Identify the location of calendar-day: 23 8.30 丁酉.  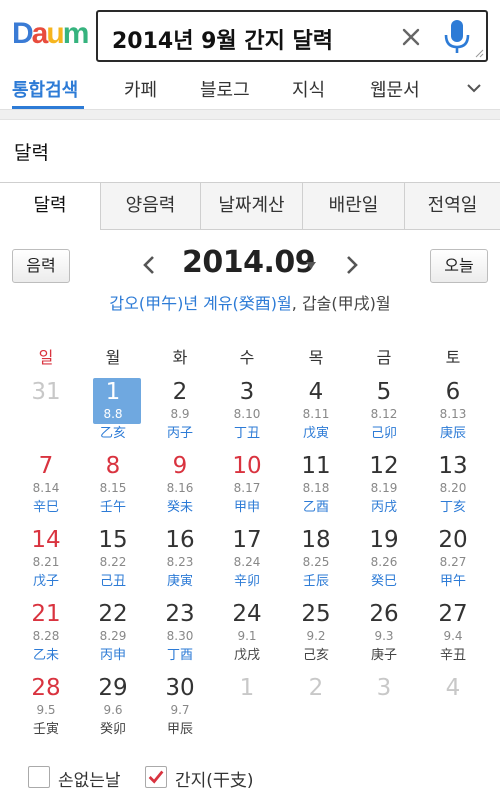
(180, 636).